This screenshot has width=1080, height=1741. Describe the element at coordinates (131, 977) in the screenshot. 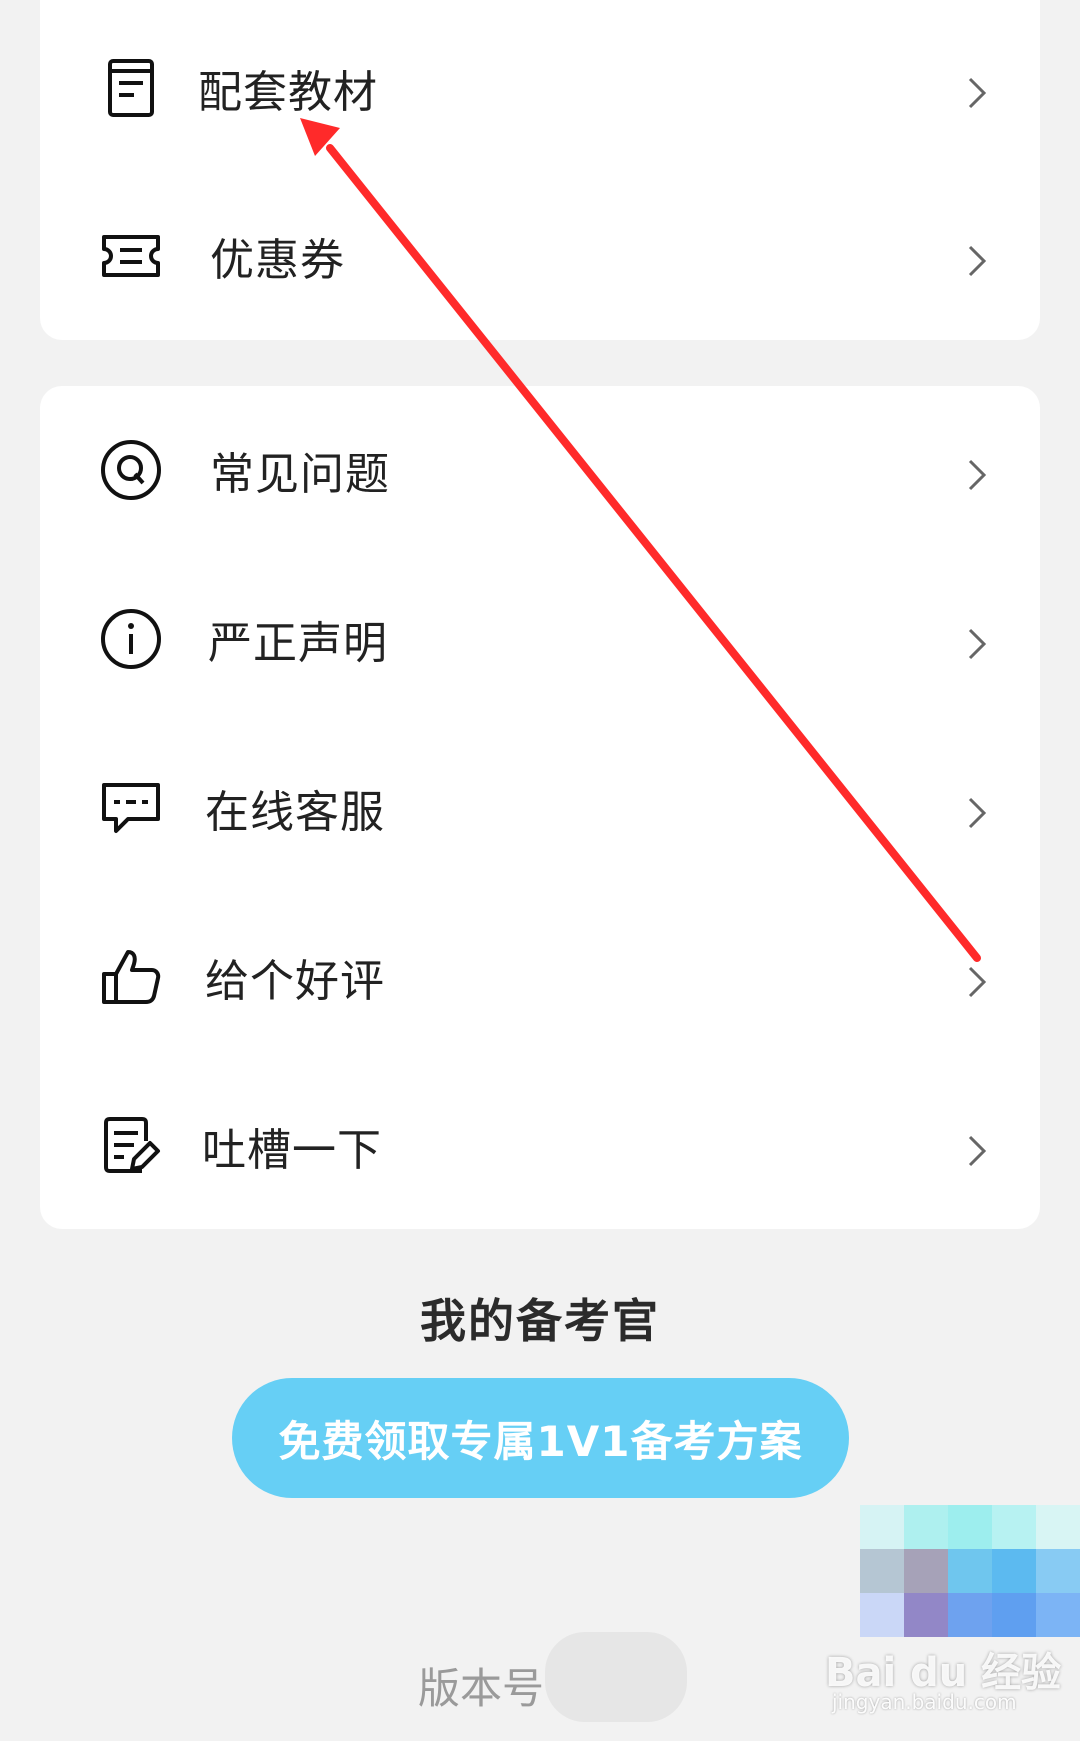

I see `thumbs-up-icon` at that location.